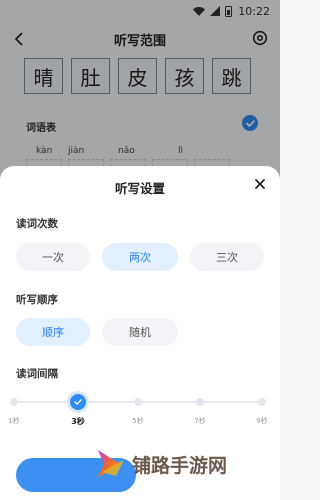 Image resolution: width=320 pixels, height=500 pixels. Describe the element at coordinates (140, 332) in the screenshot. I see `order-option-random: 随机` at that location.